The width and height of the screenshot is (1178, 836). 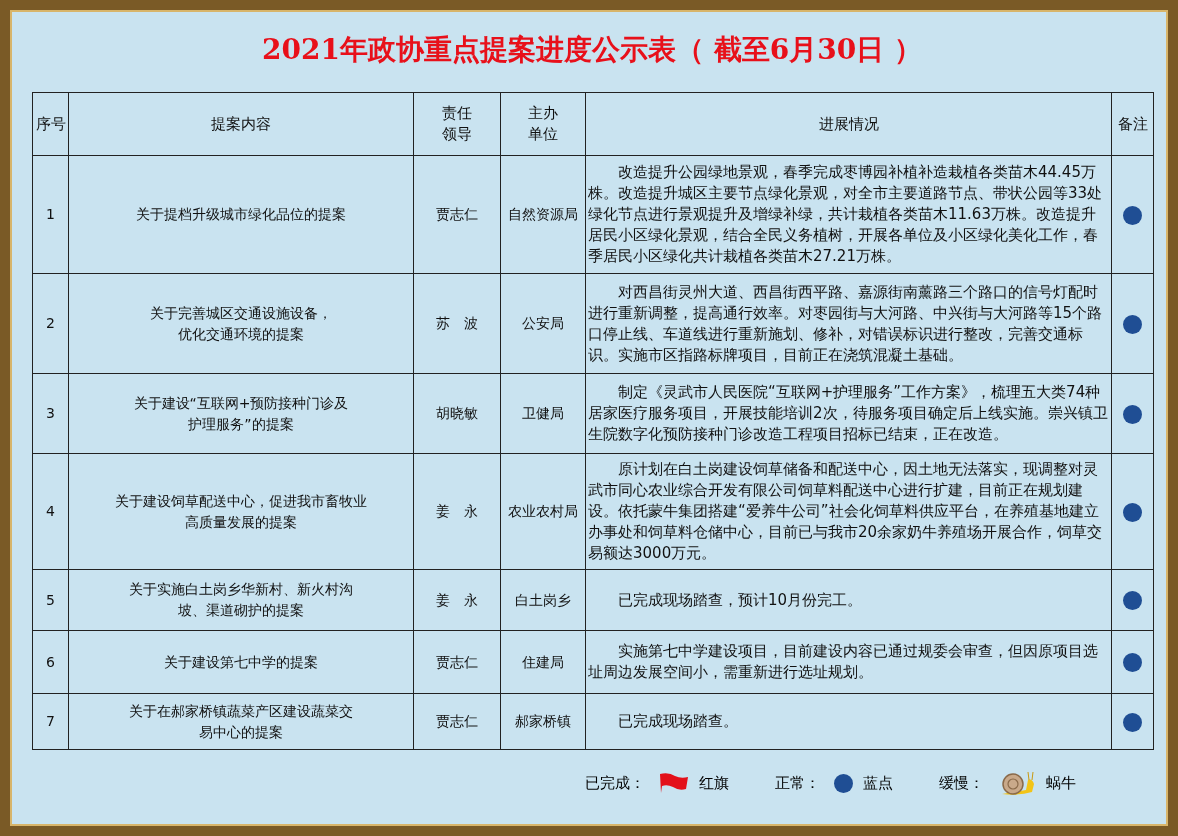 I want to click on table-cell: 住建局, so click(x=543, y=662).